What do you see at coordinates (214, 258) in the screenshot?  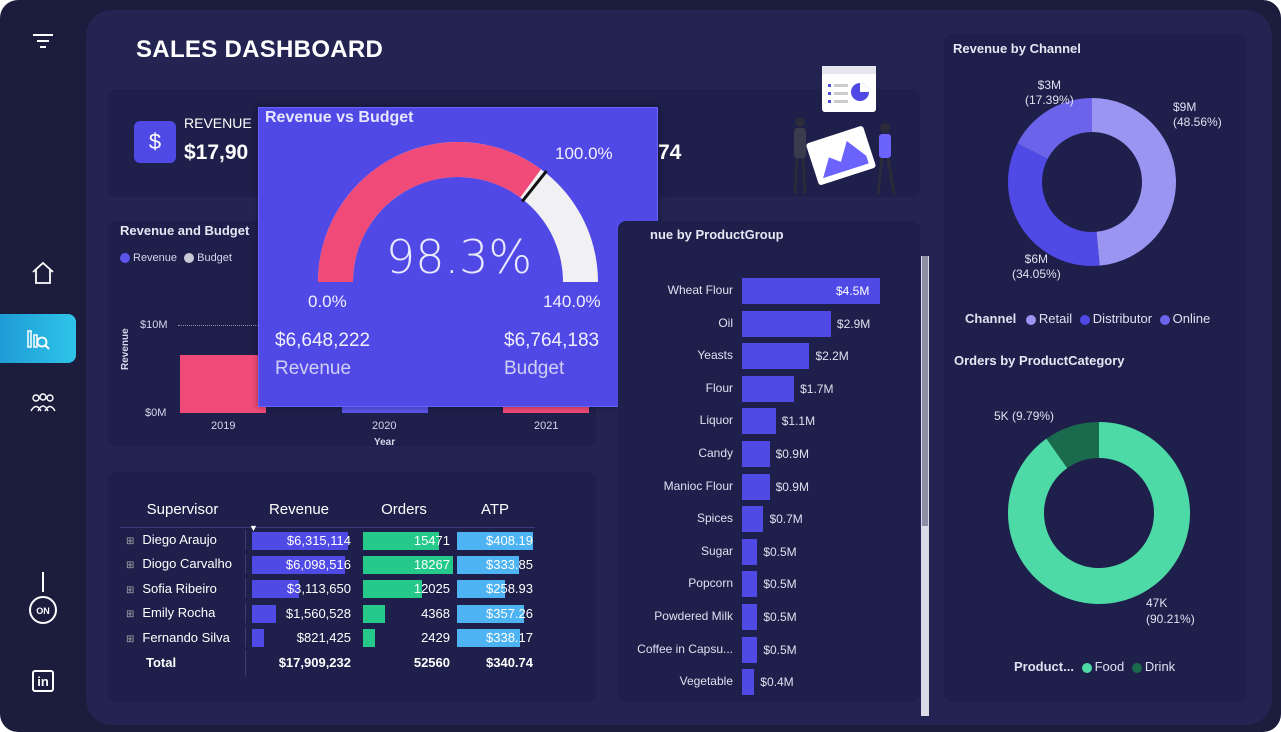 I see `legend-budget-label: Budget` at bounding box center [214, 258].